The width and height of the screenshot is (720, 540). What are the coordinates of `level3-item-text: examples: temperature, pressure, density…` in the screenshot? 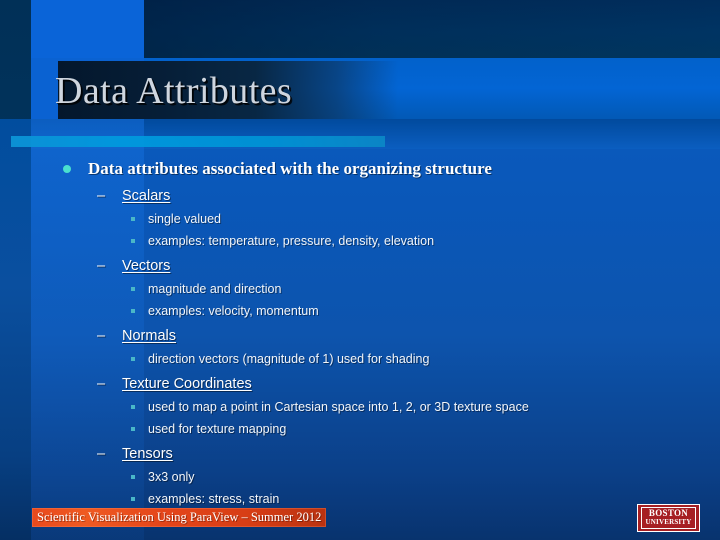 It's located at (291, 241).